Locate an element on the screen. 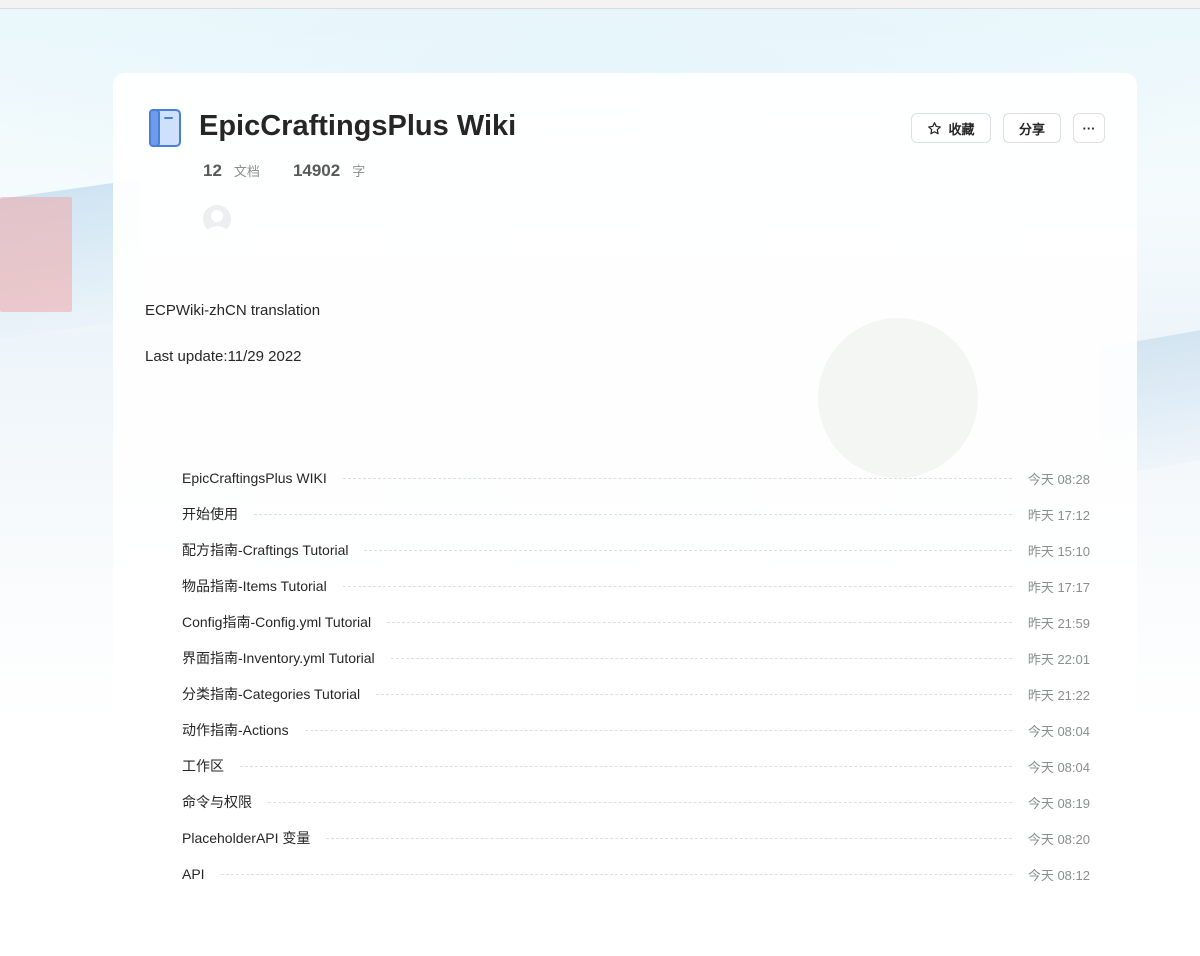 Image resolution: width=1200 pixels, height=956 pixels. share-label: 分享 is located at coordinates (1031, 129).